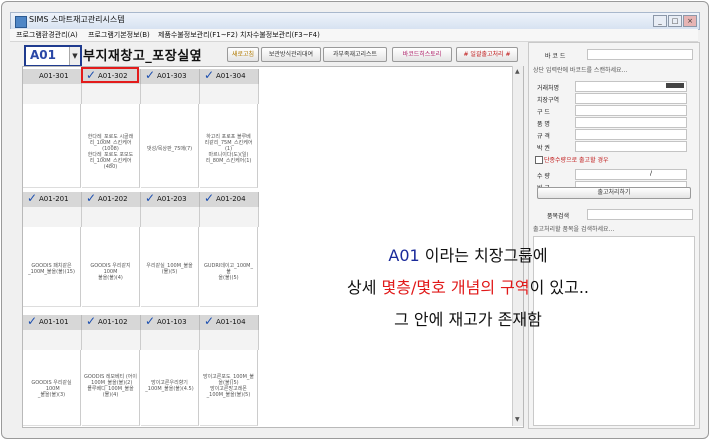 This screenshot has width=710, height=440. Describe the element at coordinates (543, 124) in the screenshot. I see `field-label-name: 품 명` at that location.